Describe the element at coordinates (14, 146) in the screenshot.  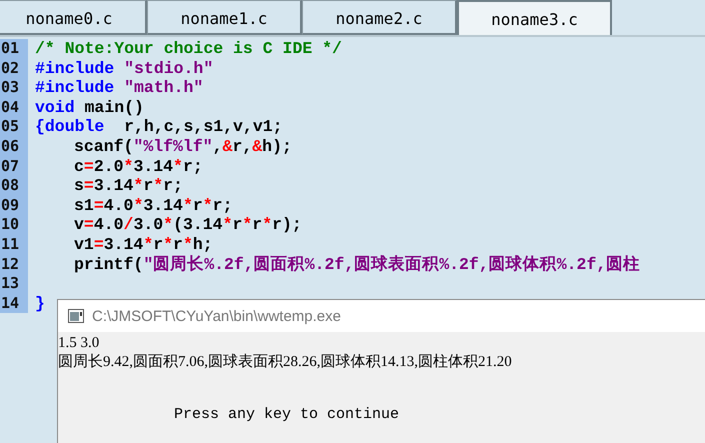
I see `line-number: 06` at that location.